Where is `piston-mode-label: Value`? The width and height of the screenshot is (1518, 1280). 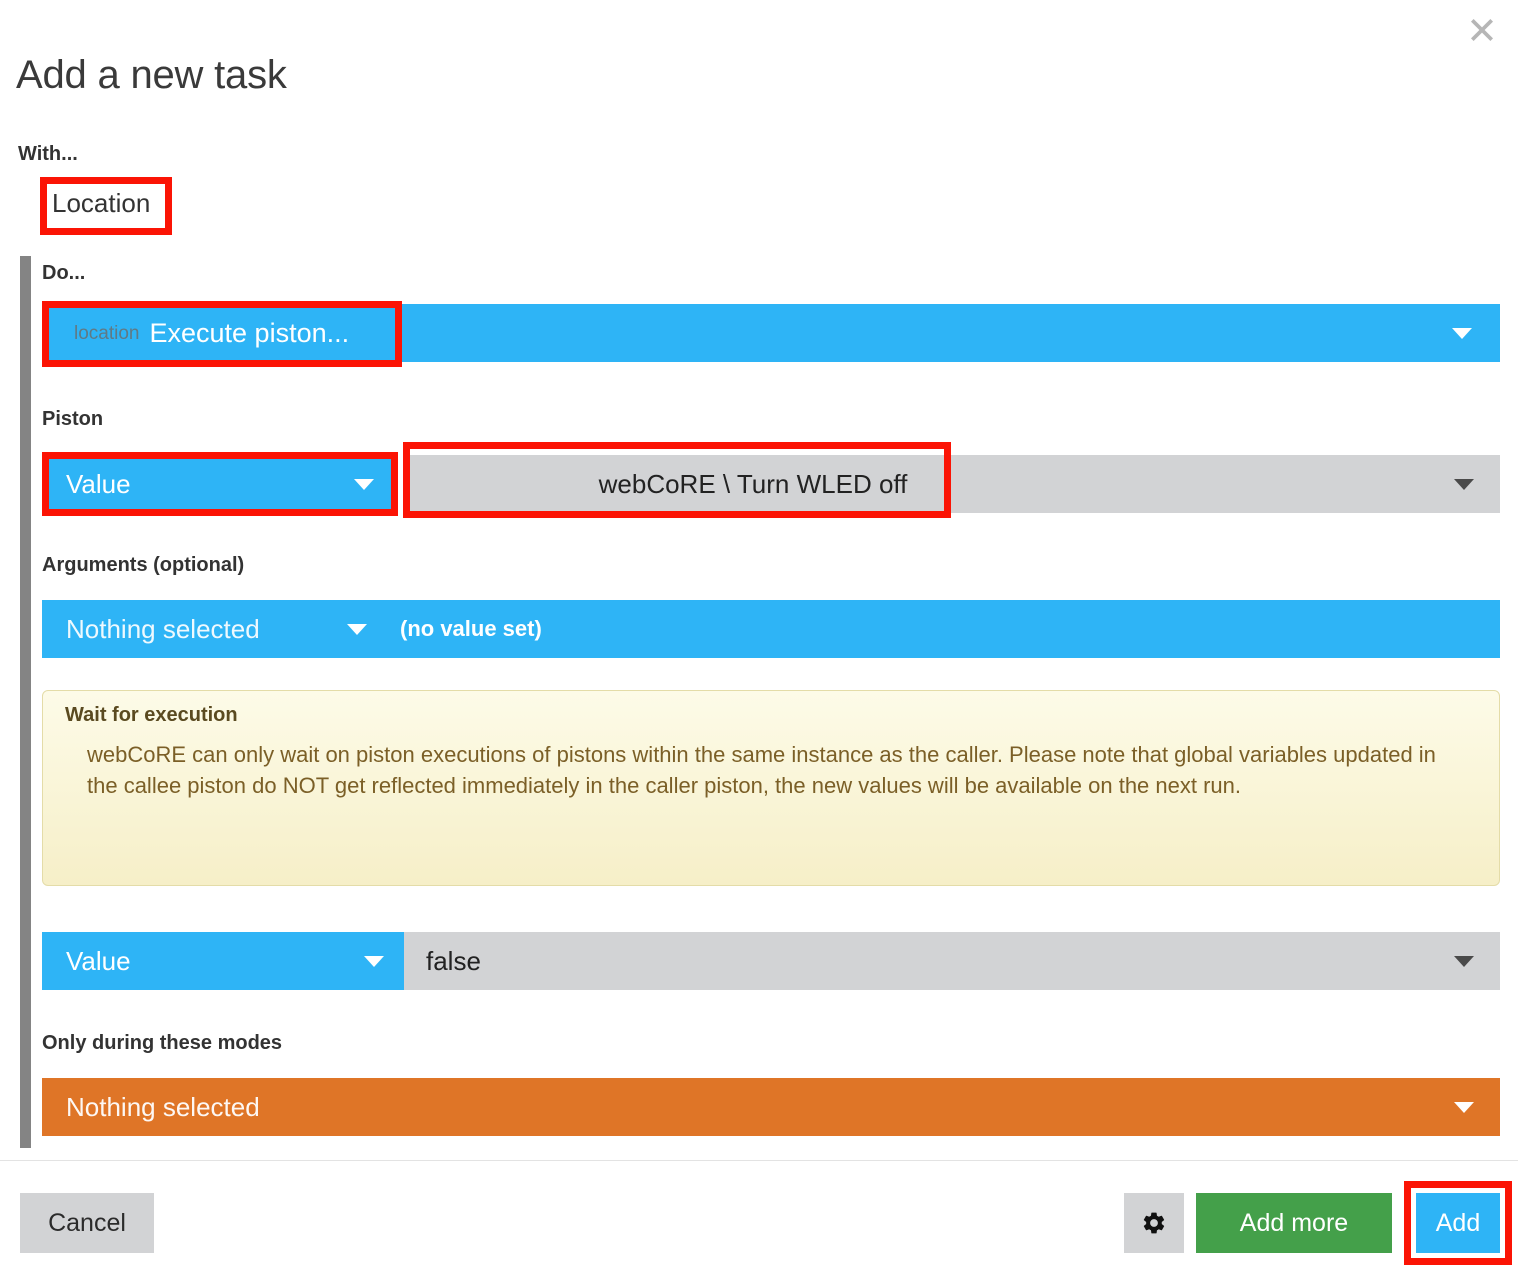
piston-mode-label: Value is located at coordinates (98, 483).